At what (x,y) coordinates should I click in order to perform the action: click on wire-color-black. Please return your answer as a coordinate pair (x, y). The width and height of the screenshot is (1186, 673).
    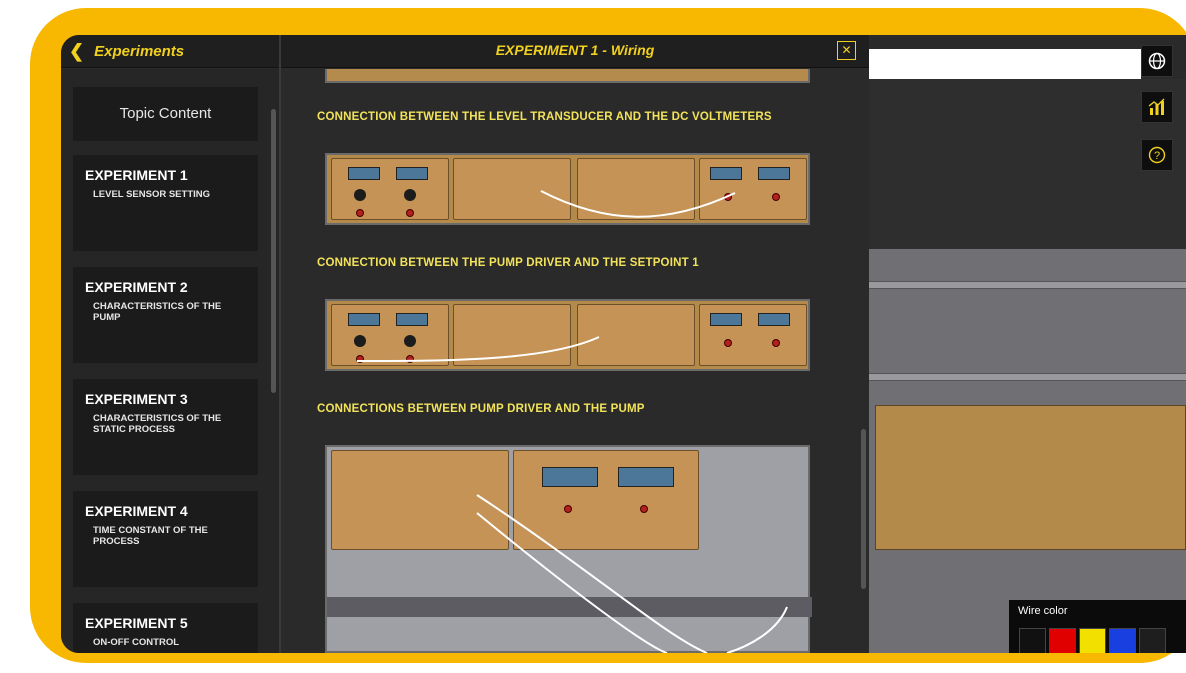
    Looking at the image, I should click on (1032, 640).